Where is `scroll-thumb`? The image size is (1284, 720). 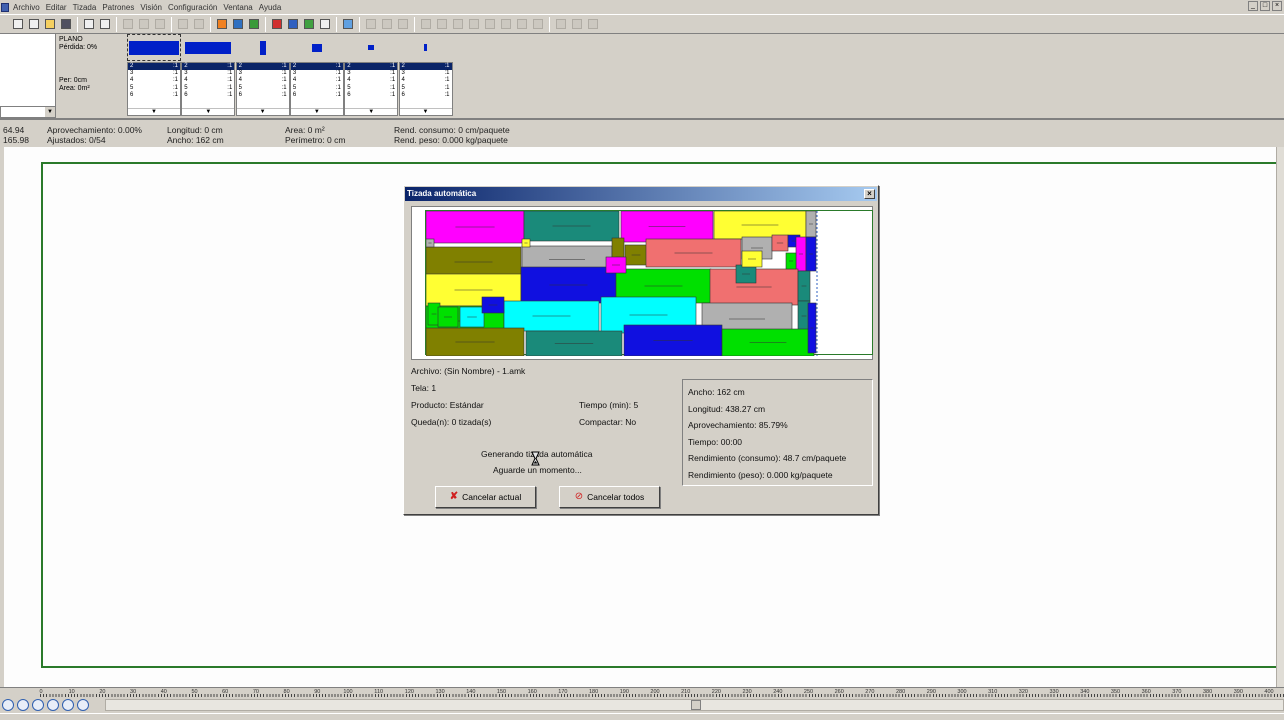 scroll-thumb is located at coordinates (696, 705).